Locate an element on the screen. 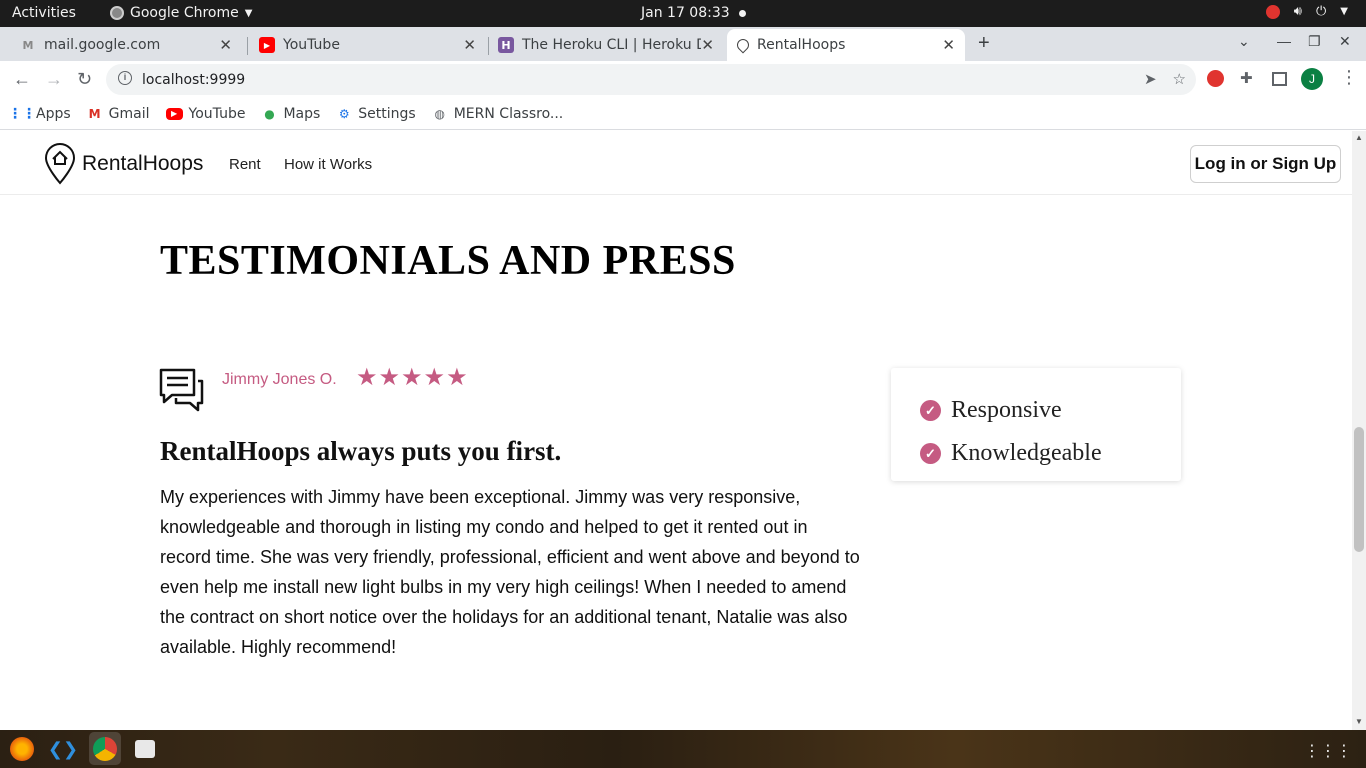 The width and height of the screenshot is (1366, 768). tab-rentalhoops: RentalHoops ✕ is located at coordinates (846, 45).